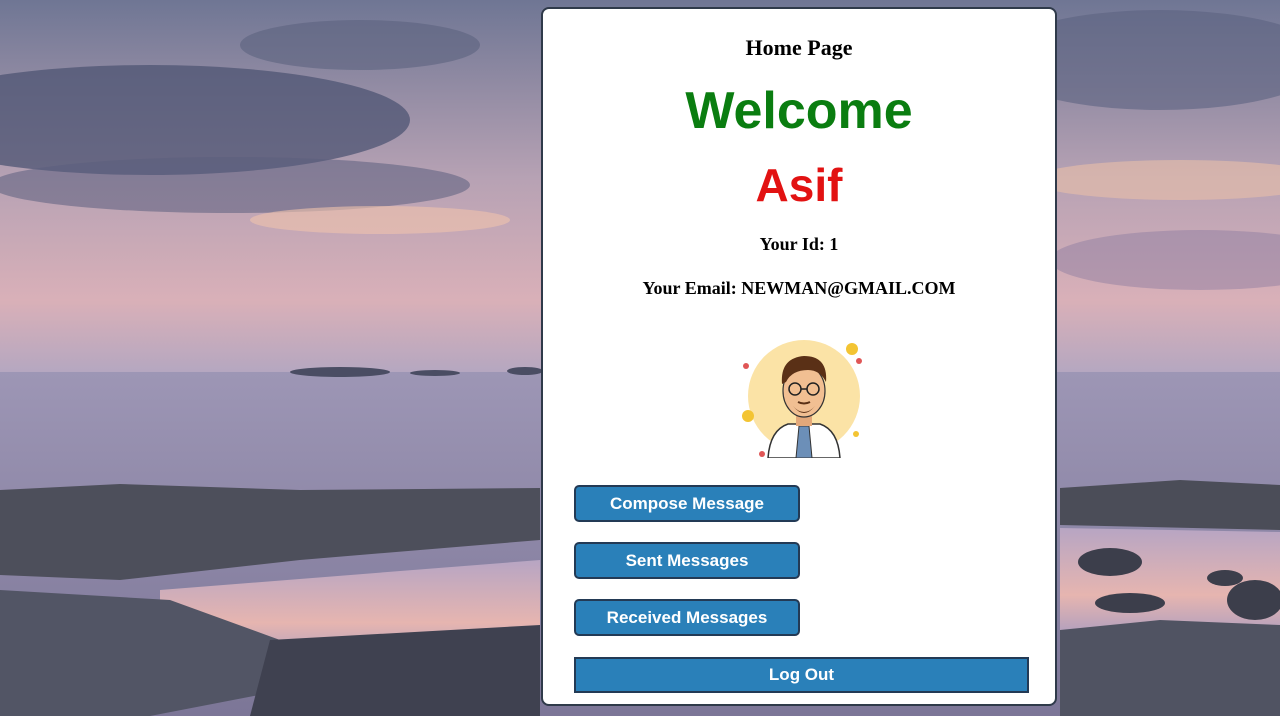 The width and height of the screenshot is (1280, 716). What do you see at coordinates (799, 244) in the screenshot?
I see `user-id-text: Your Id: 1` at bounding box center [799, 244].